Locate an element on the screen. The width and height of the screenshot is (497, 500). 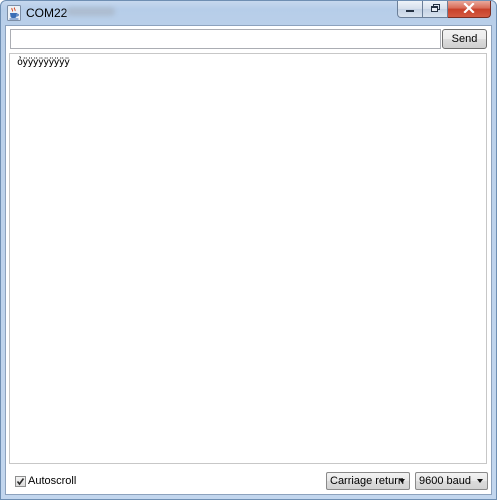
maximize-button is located at coordinates (435, 9).